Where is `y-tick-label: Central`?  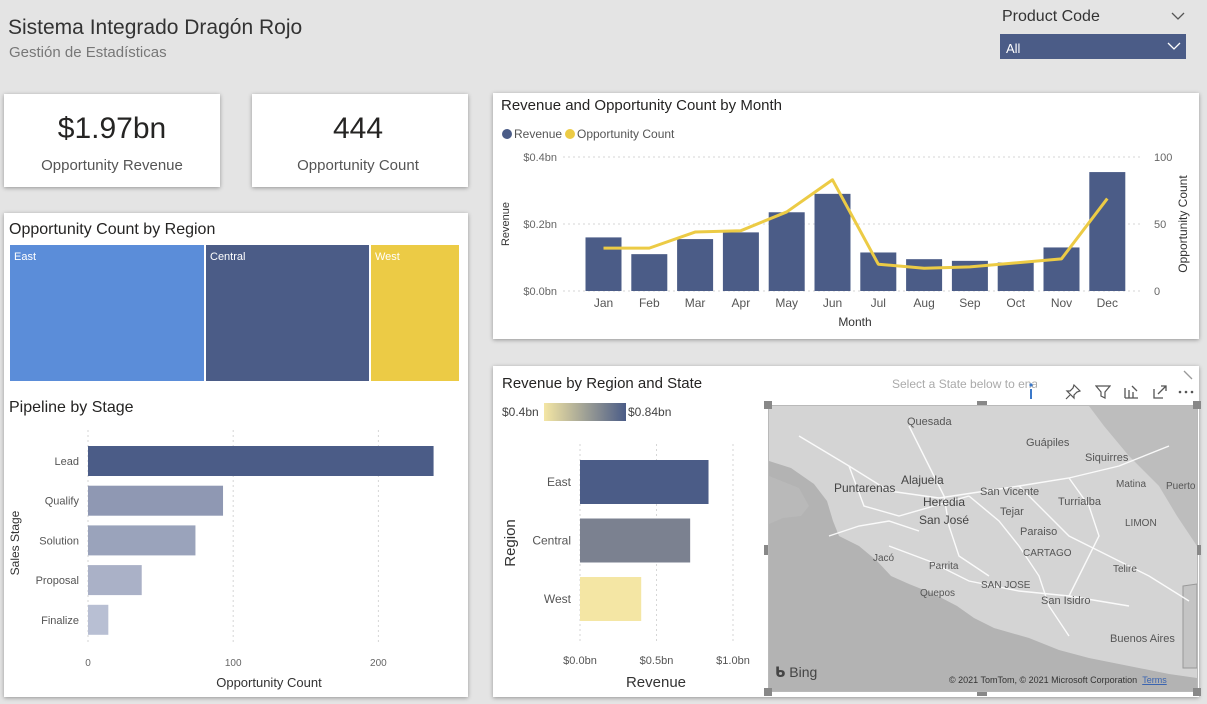 y-tick-label: Central is located at coordinates (551, 541).